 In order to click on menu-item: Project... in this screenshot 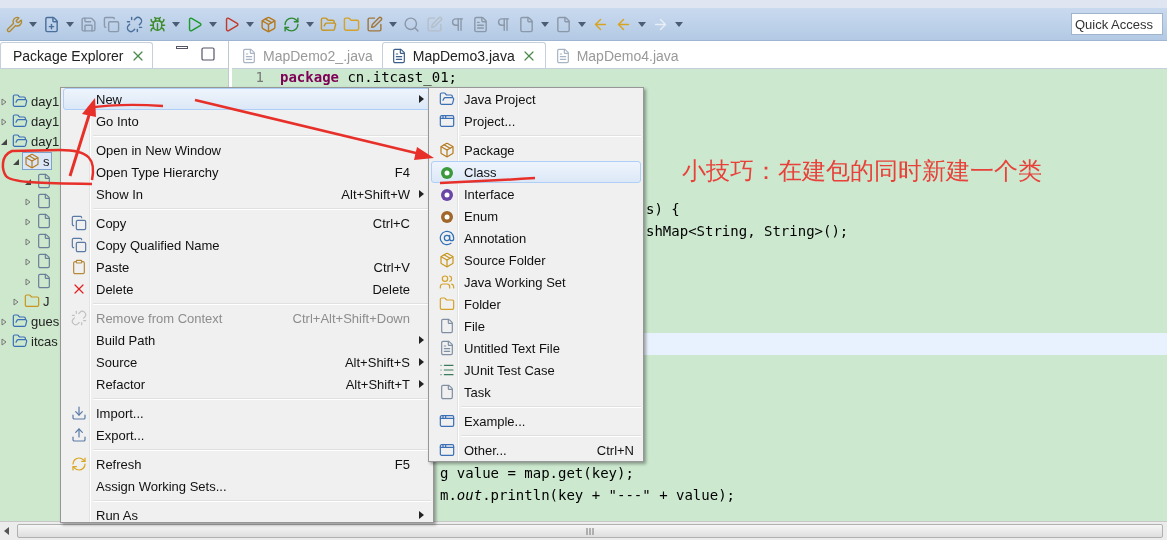, I will do `click(536, 121)`.